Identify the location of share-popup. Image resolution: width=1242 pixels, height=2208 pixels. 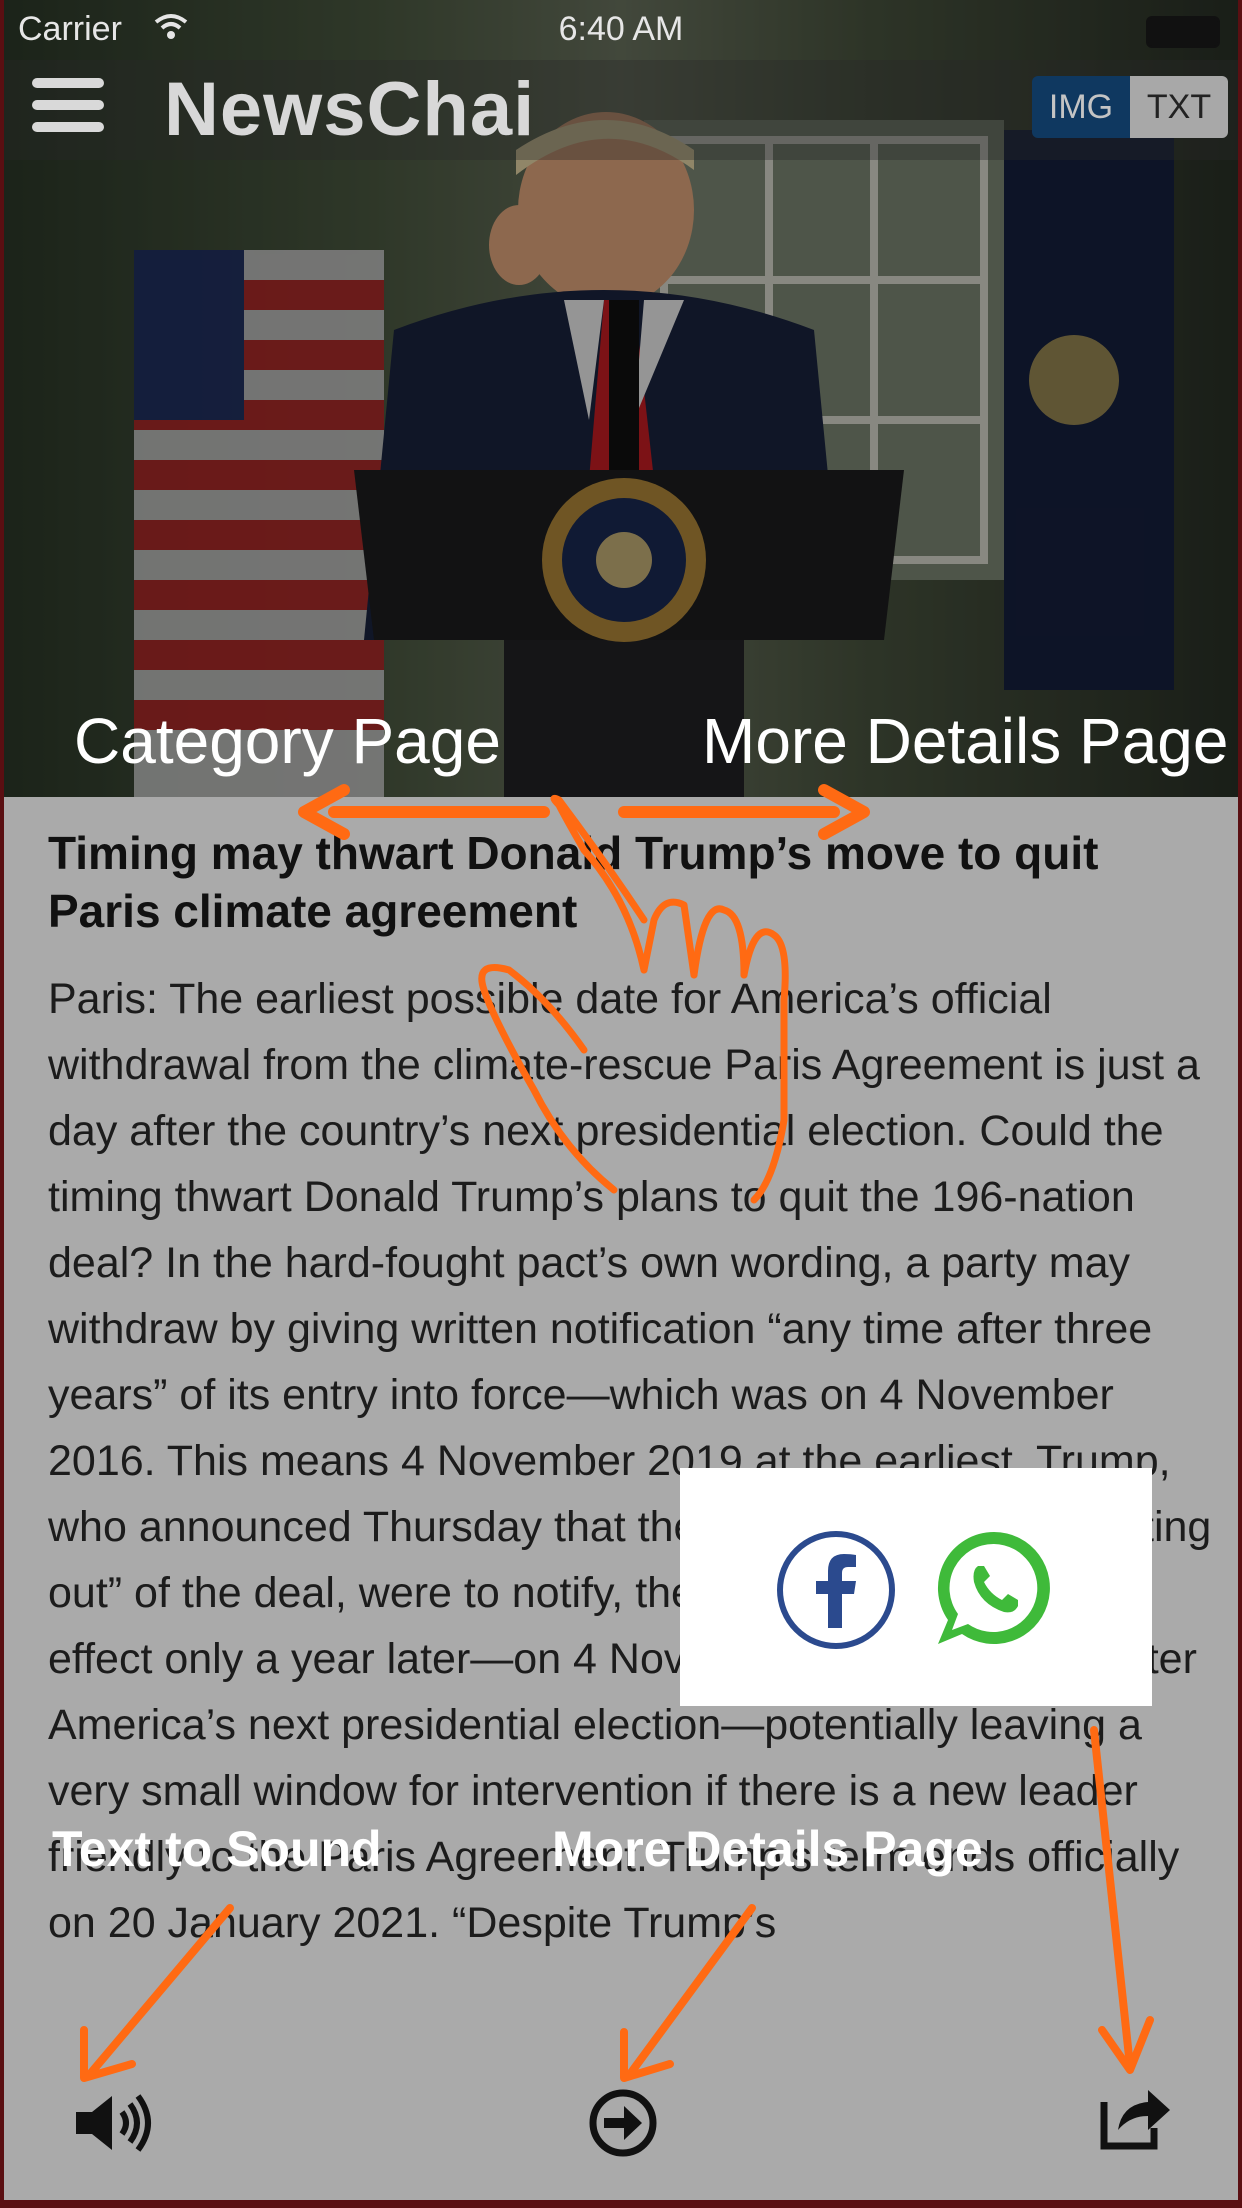
(916, 1587).